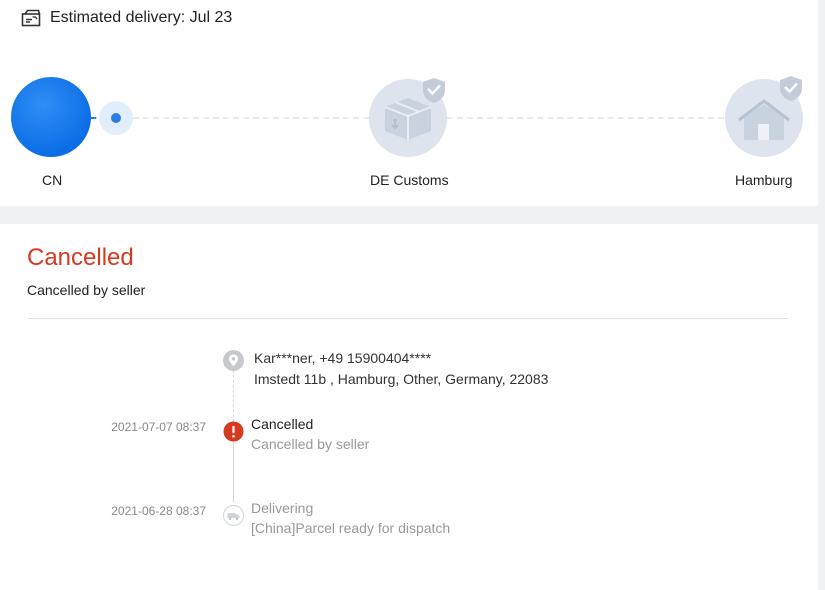 Image resolution: width=825 pixels, height=590 pixels. Describe the element at coordinates (282, 424) in the screenshot. I see `event-title: Cancelled` at that location.